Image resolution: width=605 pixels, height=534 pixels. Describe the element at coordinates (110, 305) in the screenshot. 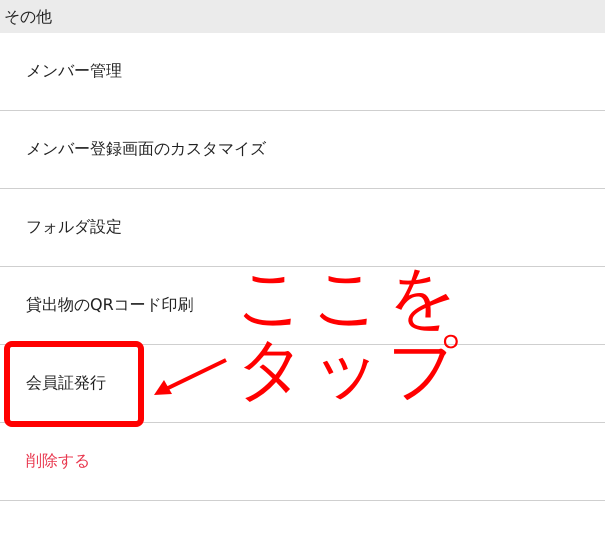

I see `menu-item: 貸出物のQRコード印刷` at that location.